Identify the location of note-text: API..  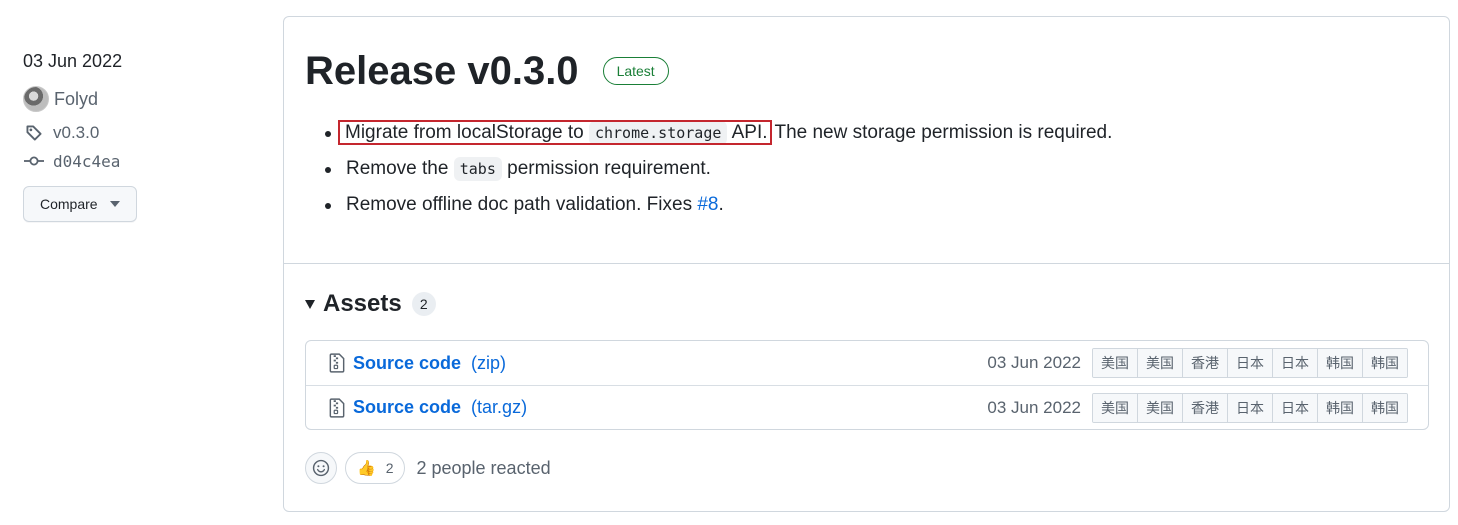
(749, 132).